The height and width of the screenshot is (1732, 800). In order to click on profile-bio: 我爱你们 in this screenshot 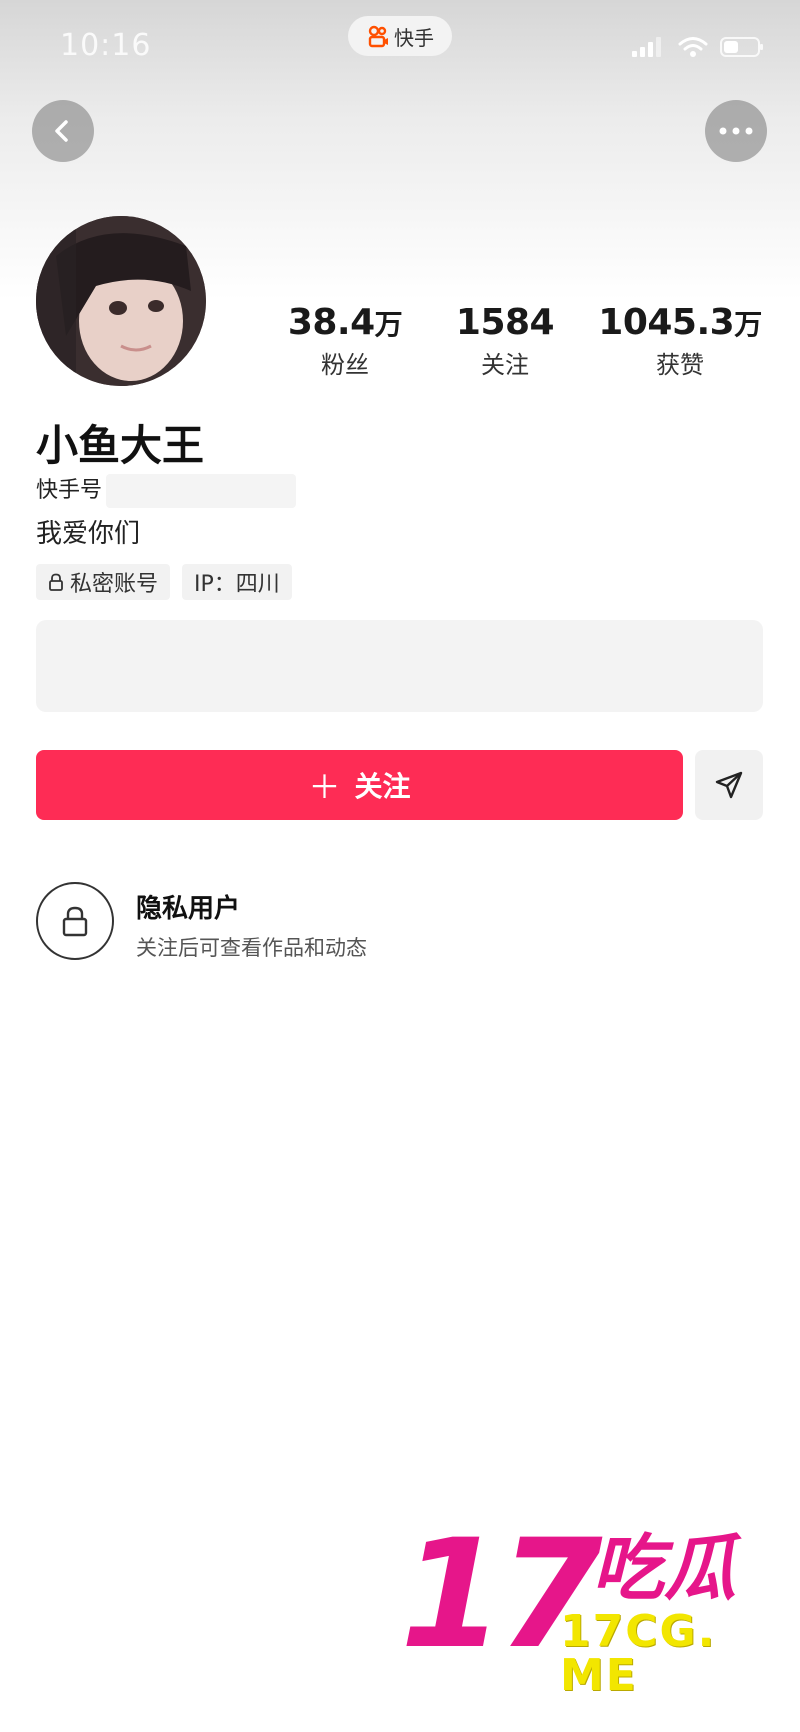, I will do `click(88, 534)`.